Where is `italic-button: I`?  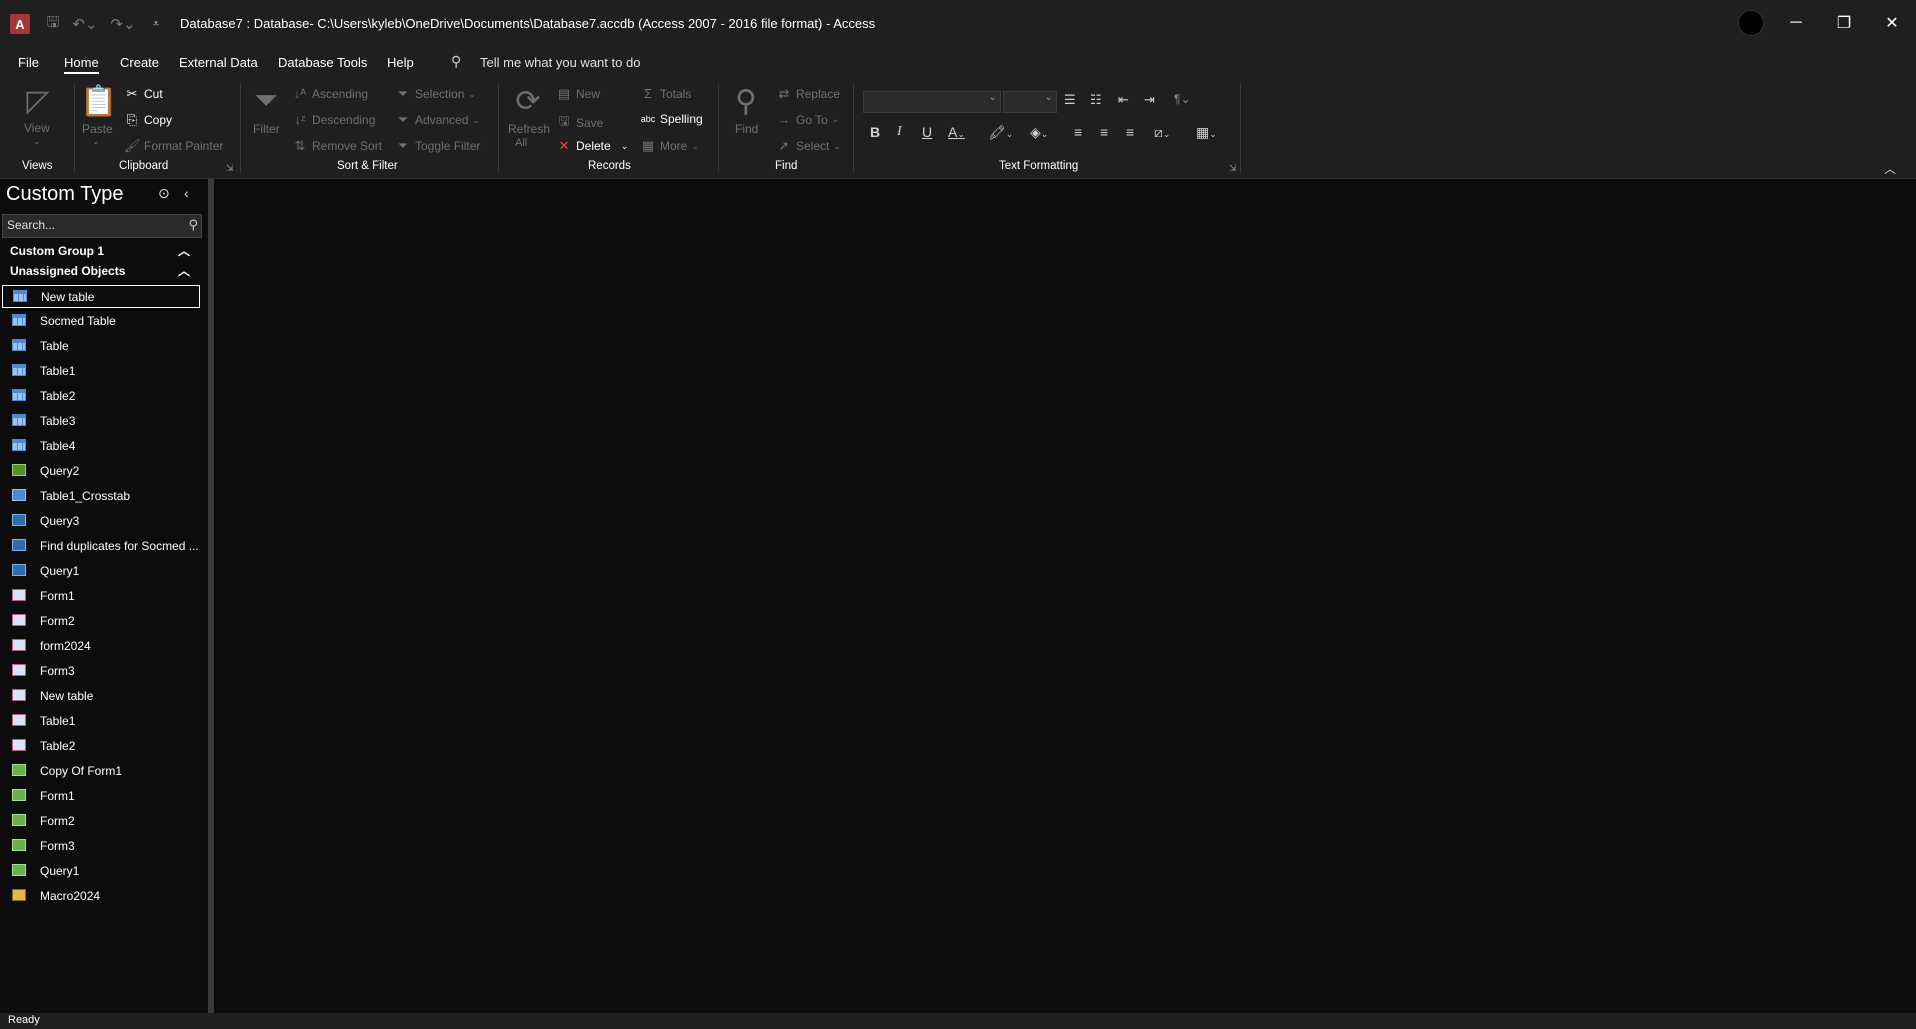
italic-button: I is located at coordinates (899, 132).